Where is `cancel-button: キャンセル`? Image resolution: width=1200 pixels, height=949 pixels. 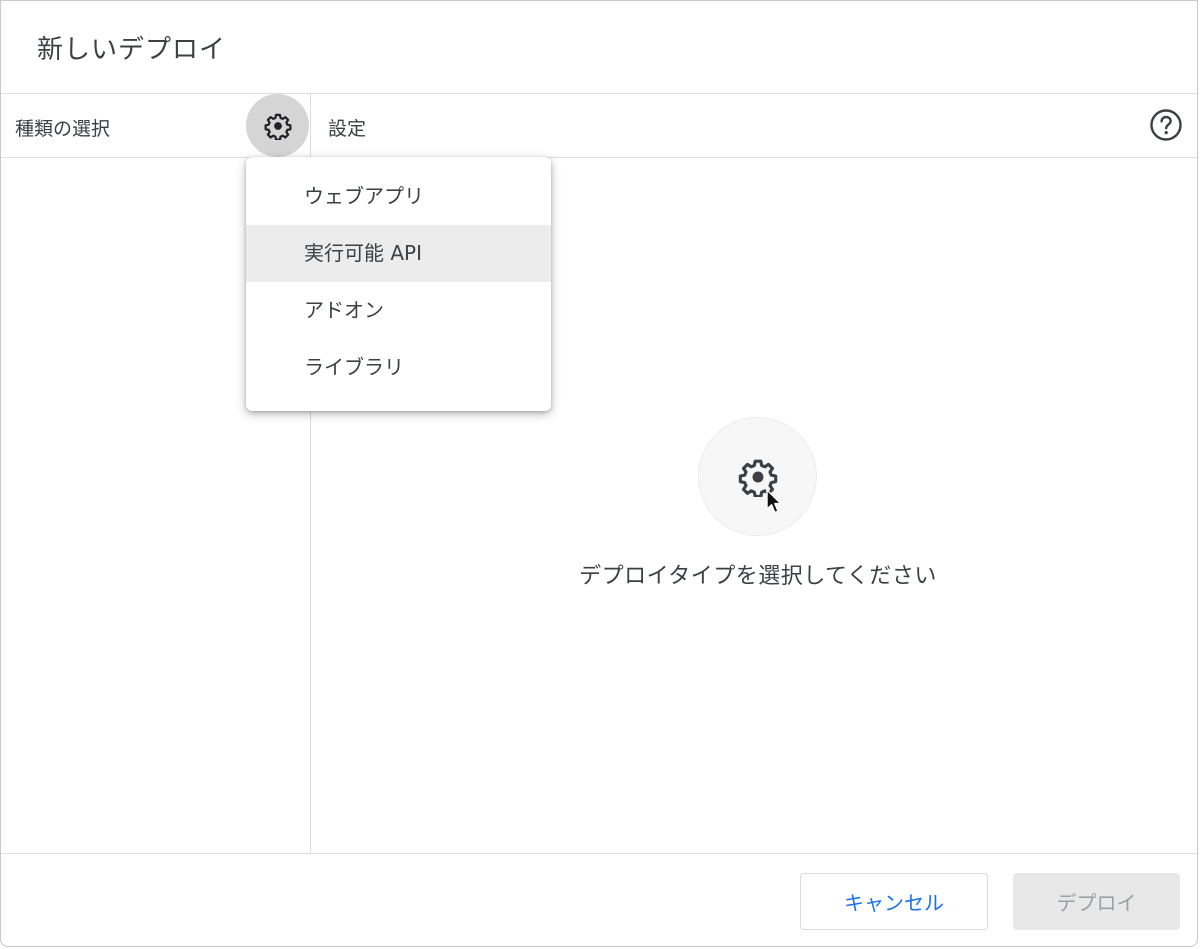
cancel-button: キャンセル is located at coordinates (894, 901).